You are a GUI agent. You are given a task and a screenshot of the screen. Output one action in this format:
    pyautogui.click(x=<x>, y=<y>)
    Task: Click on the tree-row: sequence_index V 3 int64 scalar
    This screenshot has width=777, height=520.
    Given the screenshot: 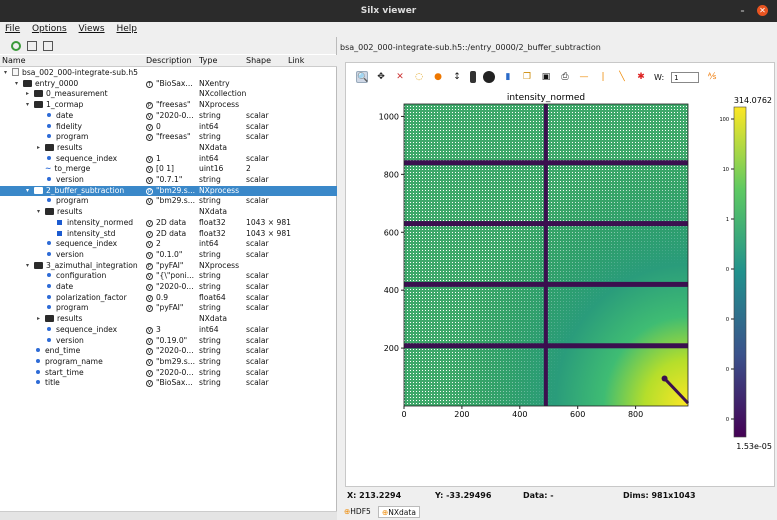 What is the action you would take?
    pyautogui.click(x=168, y=330)
    